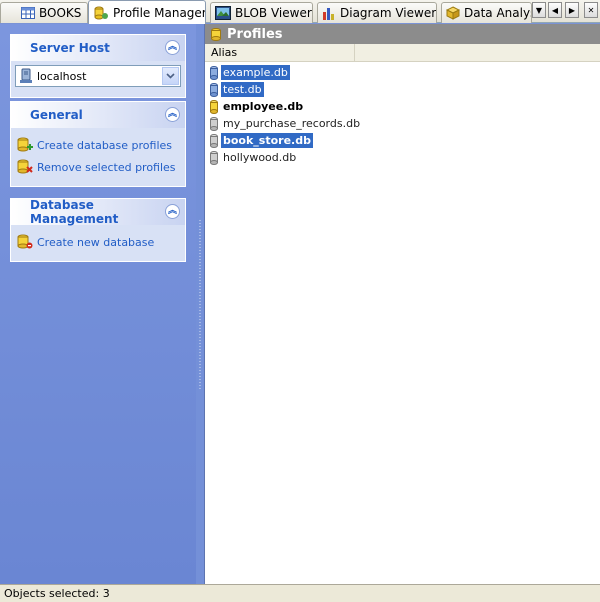 The width and height of the screenshot is (600, 602). Describe the element at coordinates (405, 89) in the screenshot. I see `list-item: test.db` at that location.